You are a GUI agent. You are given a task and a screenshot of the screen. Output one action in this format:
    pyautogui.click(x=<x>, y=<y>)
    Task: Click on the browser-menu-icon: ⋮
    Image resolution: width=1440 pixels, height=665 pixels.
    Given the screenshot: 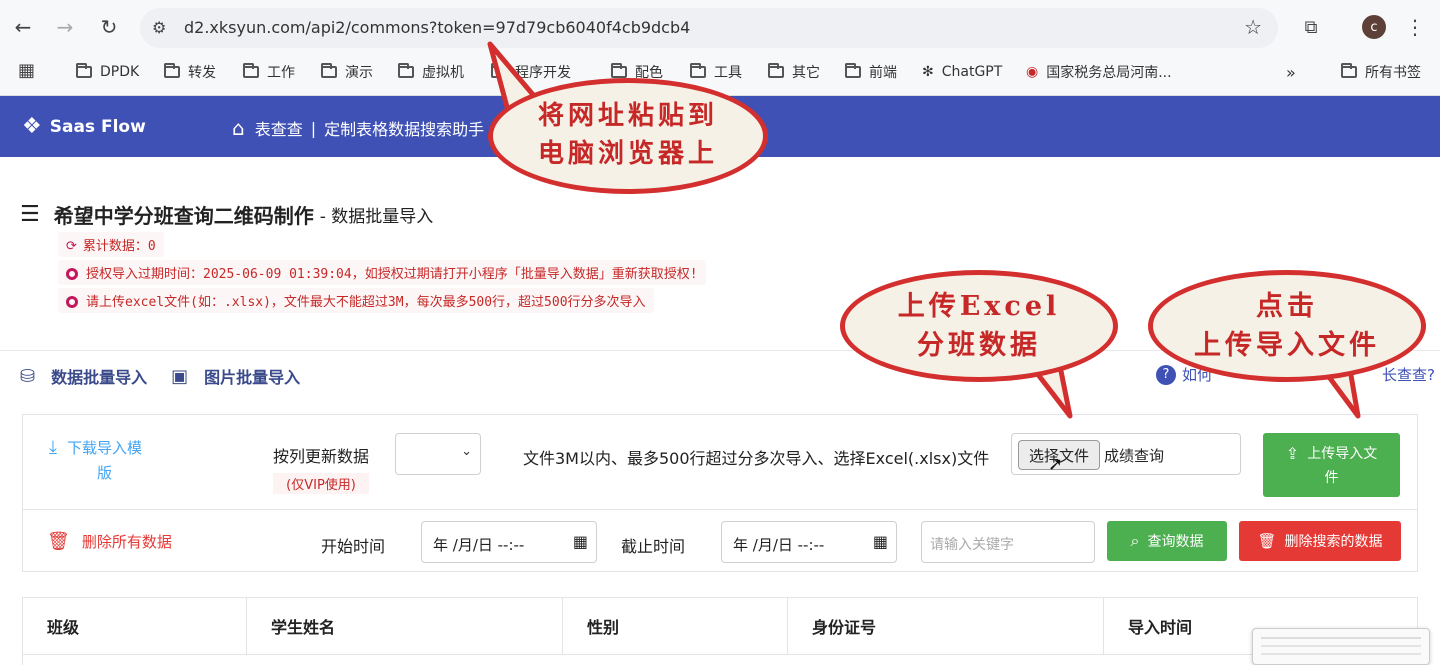 What is the action you would take?
    pyautogui.click(x=1415, y=27)
    